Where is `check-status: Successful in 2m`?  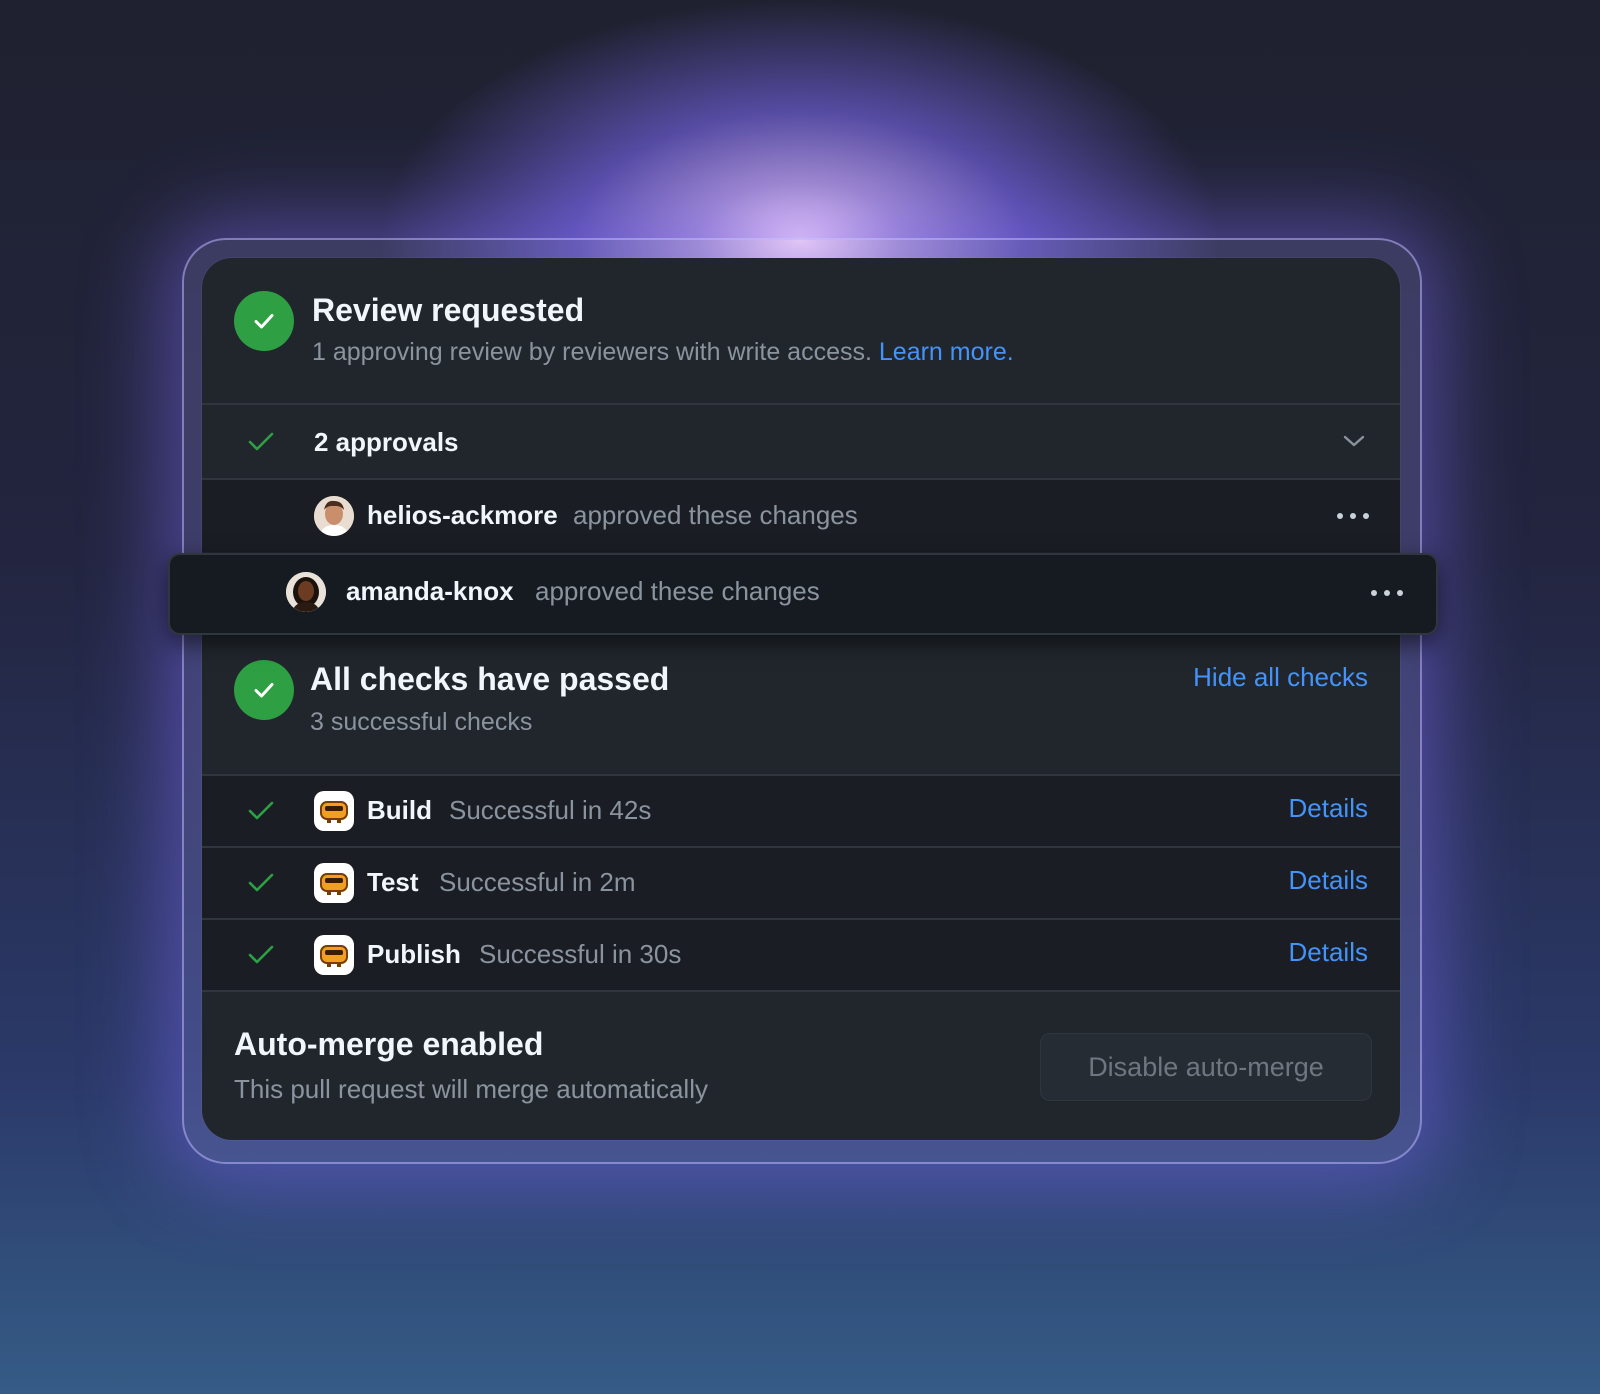
check-status: Successful in 2m is located at coordinates (537, 882).